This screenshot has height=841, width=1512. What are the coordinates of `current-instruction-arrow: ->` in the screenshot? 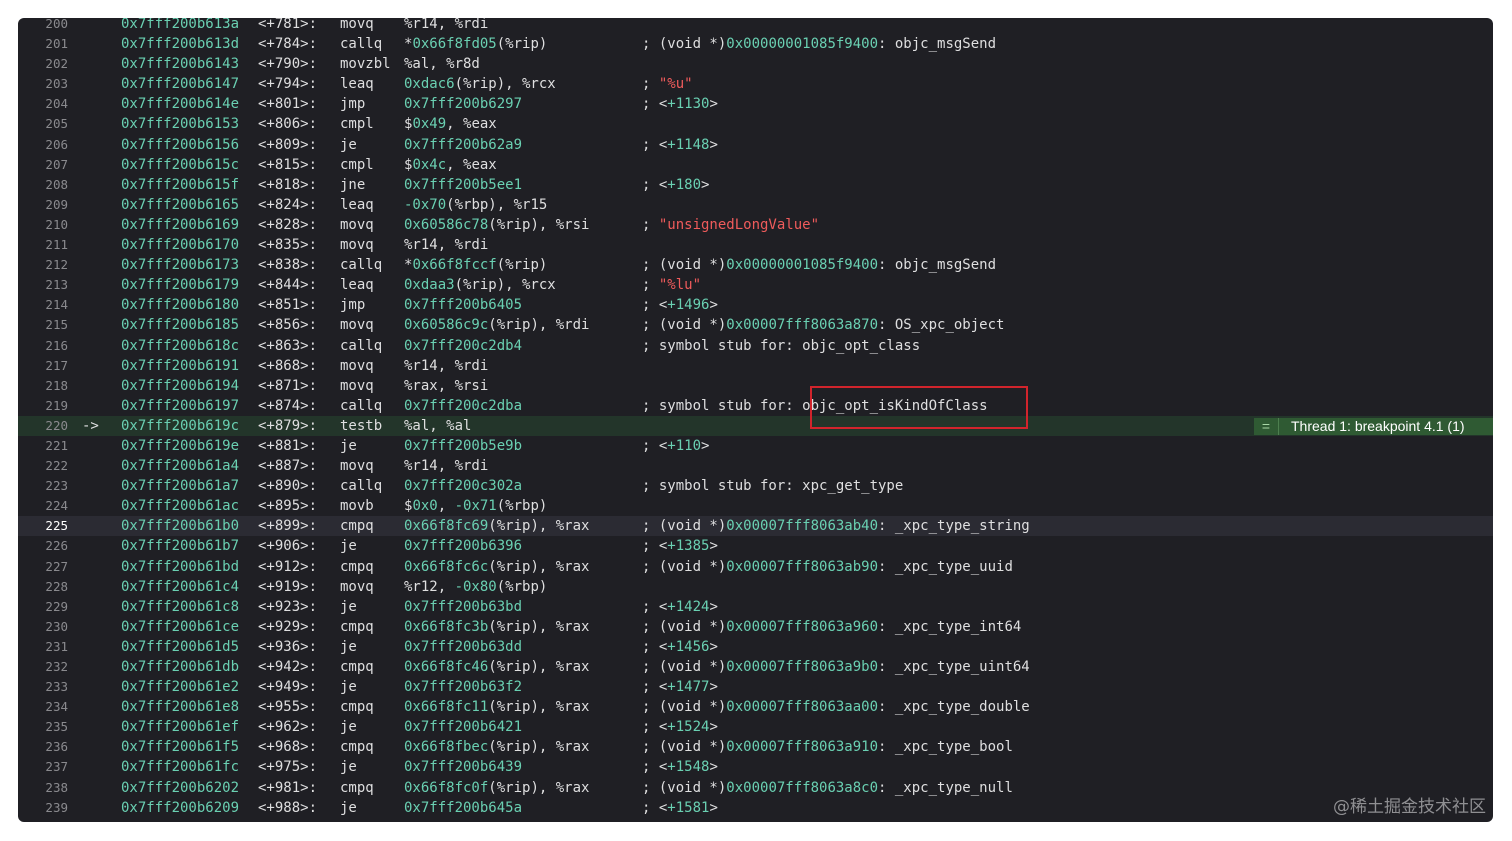 It's located at (90, 425).